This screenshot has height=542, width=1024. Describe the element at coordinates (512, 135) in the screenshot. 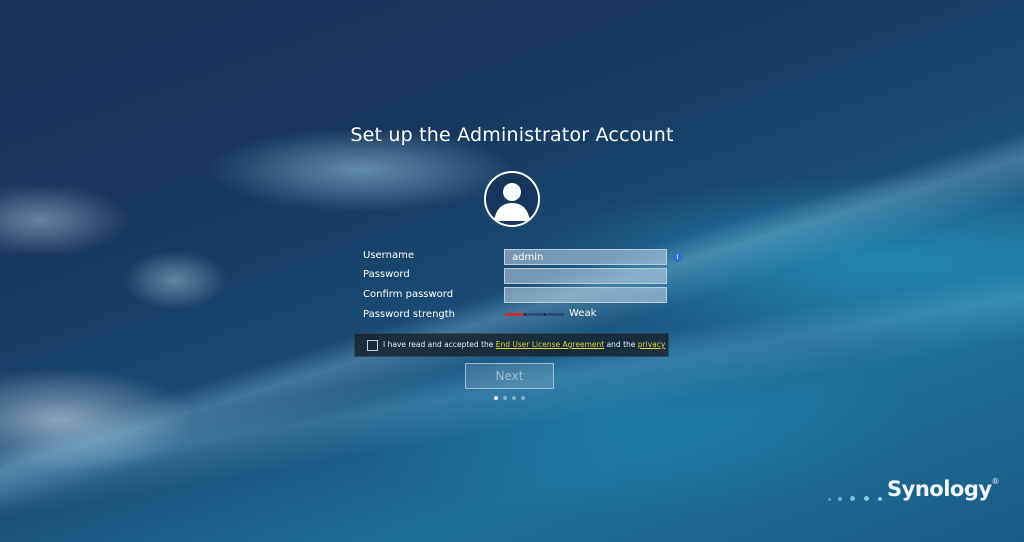

I see `page-title: Set up the Administrator Account` at that location.